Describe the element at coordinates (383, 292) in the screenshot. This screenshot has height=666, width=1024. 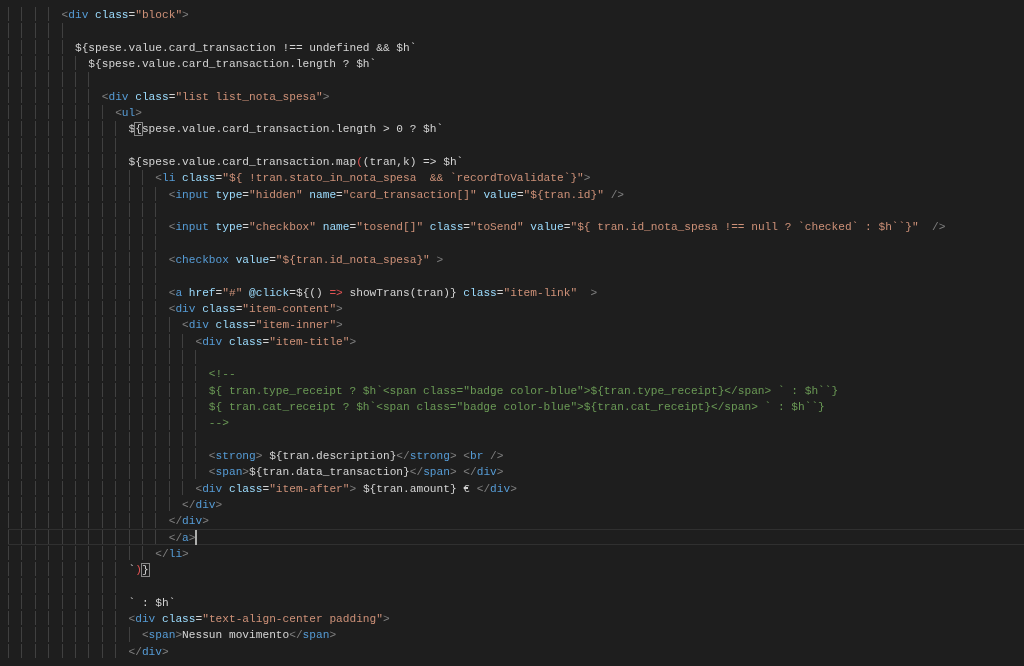
I see `code-line: <a href="#" @click=${() => showTrans(tran)} class="item-link" >` at that location.